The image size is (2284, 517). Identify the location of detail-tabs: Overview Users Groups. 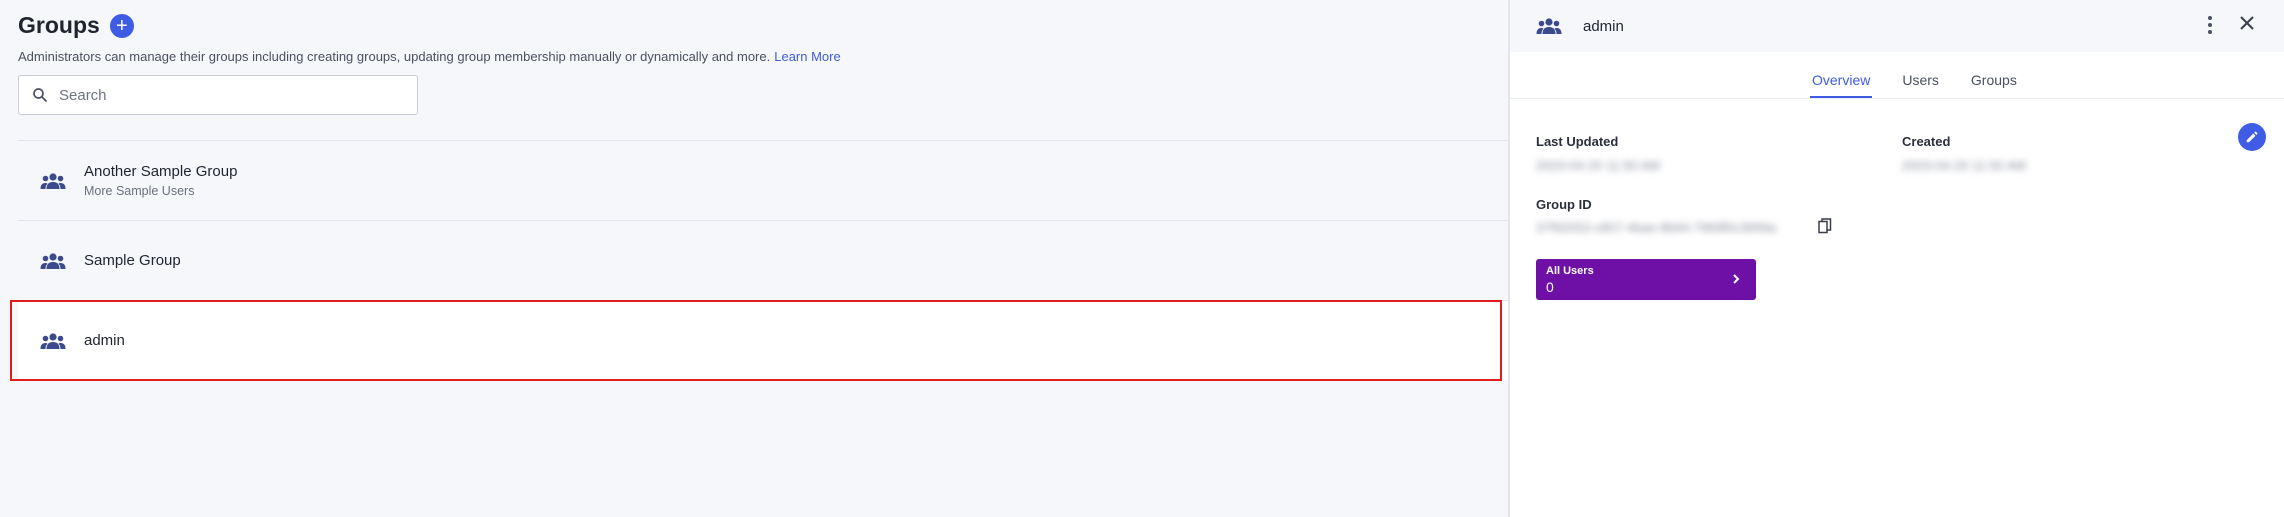
(1928, 84).